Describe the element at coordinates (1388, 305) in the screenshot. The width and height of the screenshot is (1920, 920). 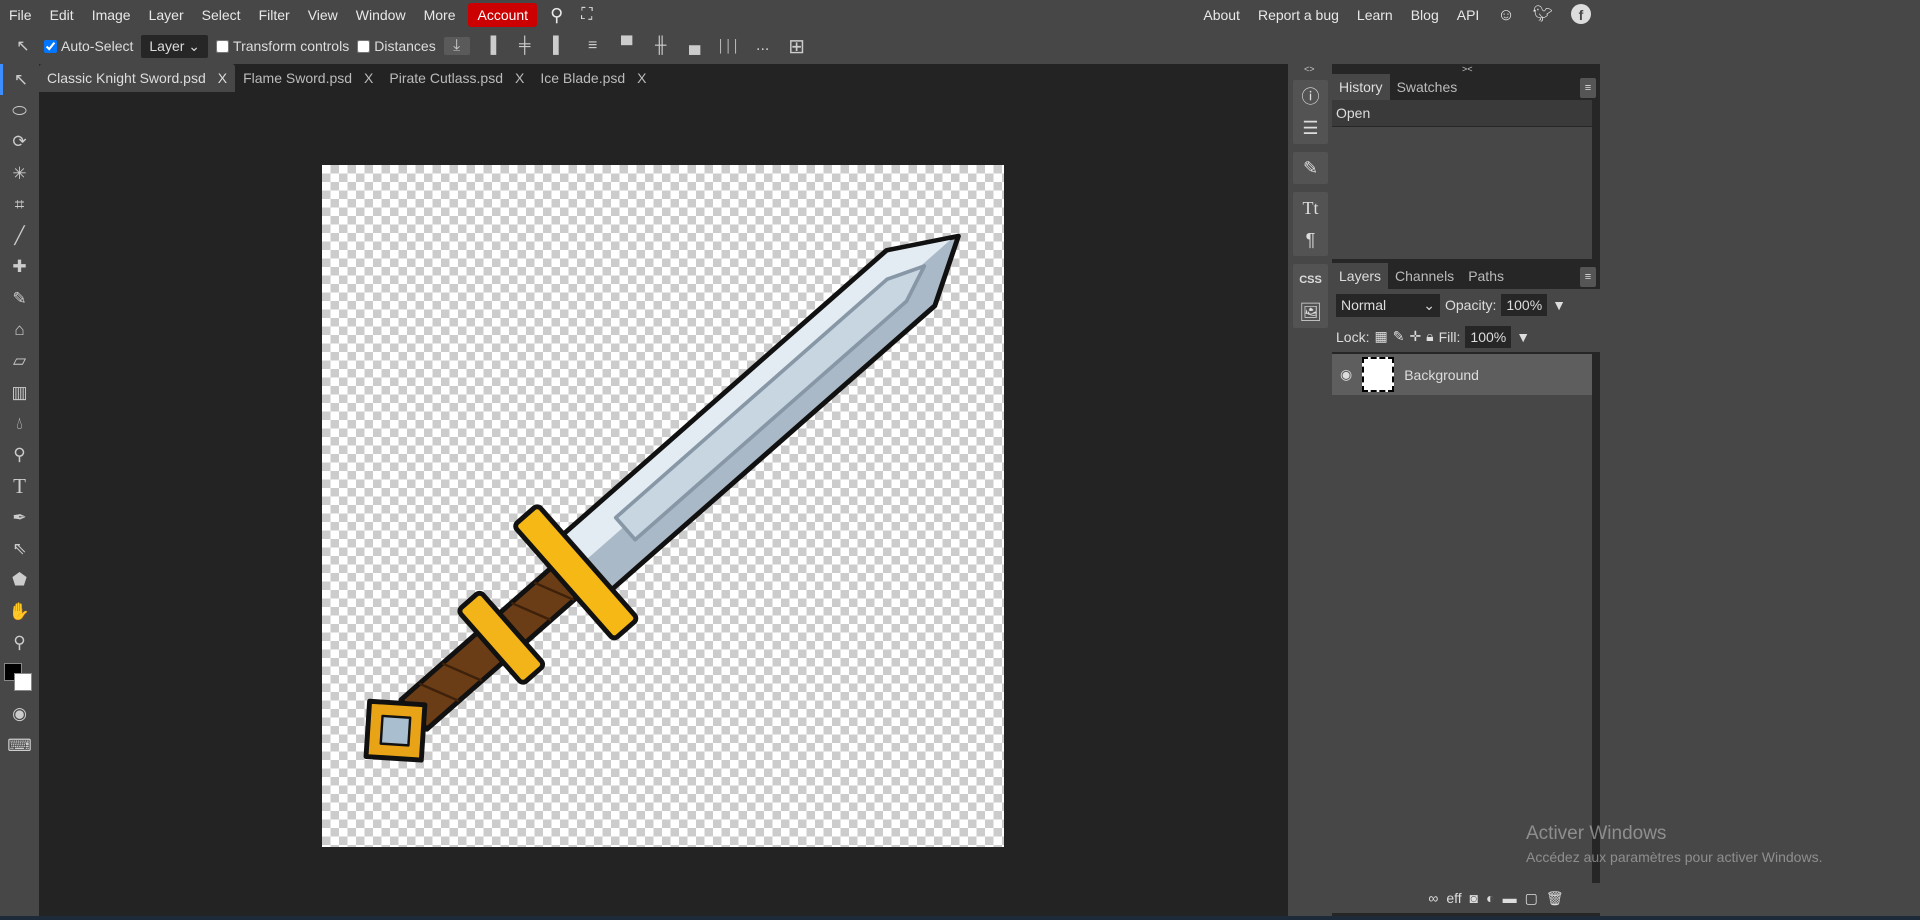
I see `blend-mode-select: Normal ⌄` at that location.